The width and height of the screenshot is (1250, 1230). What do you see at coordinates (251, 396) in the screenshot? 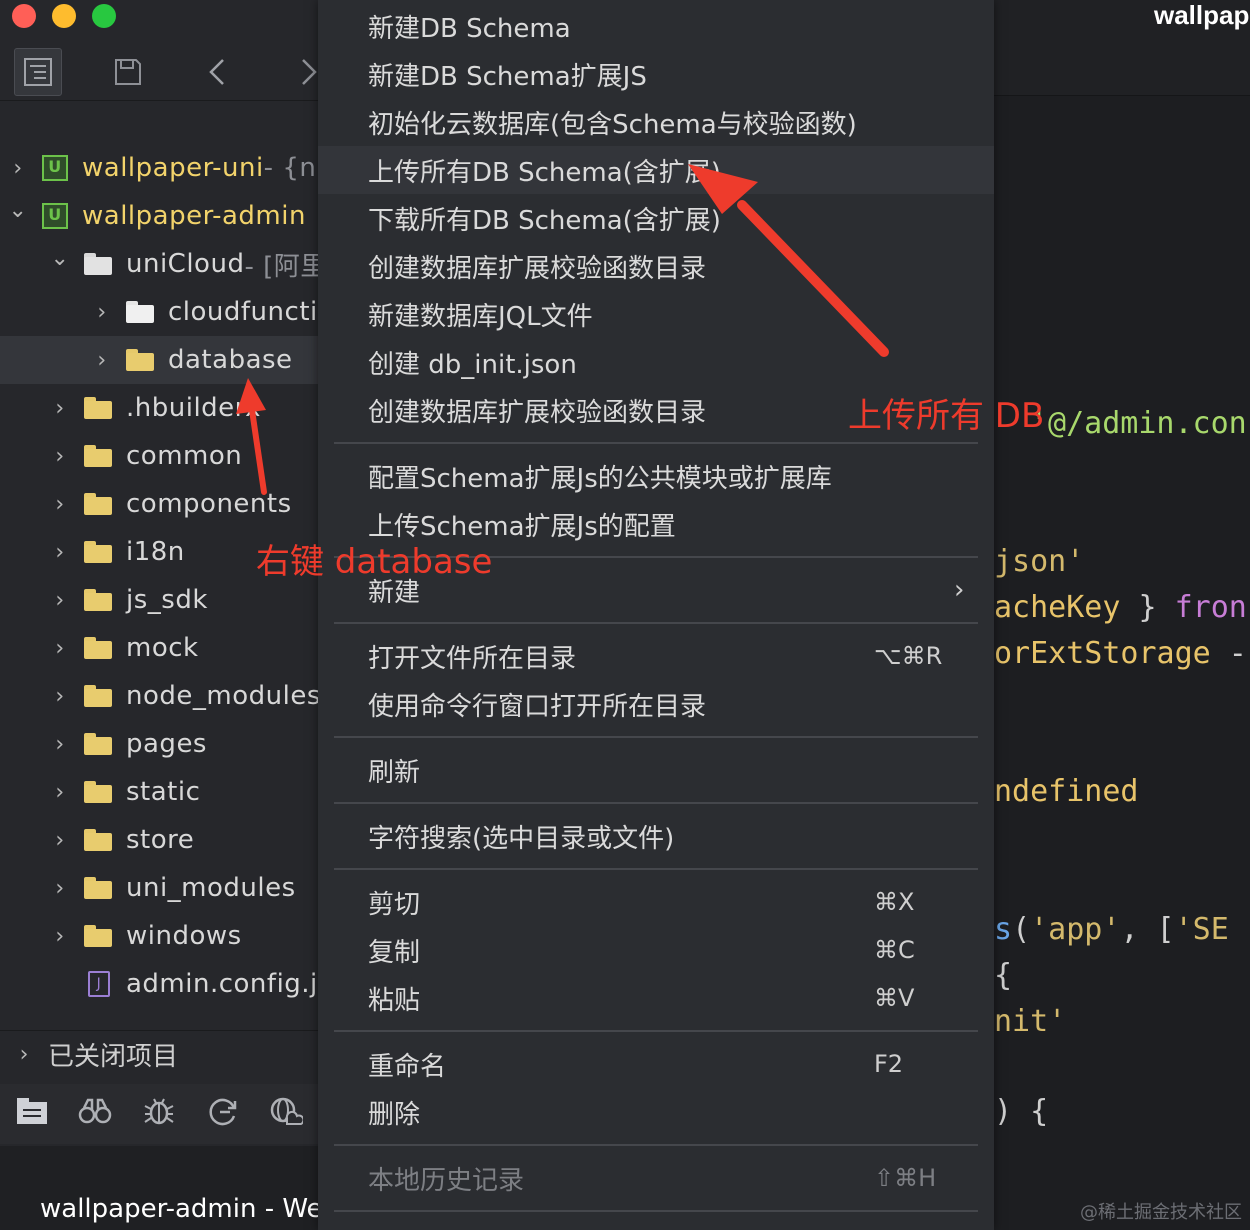
I see `arrowhead-database` at bounding box center [251, 396].